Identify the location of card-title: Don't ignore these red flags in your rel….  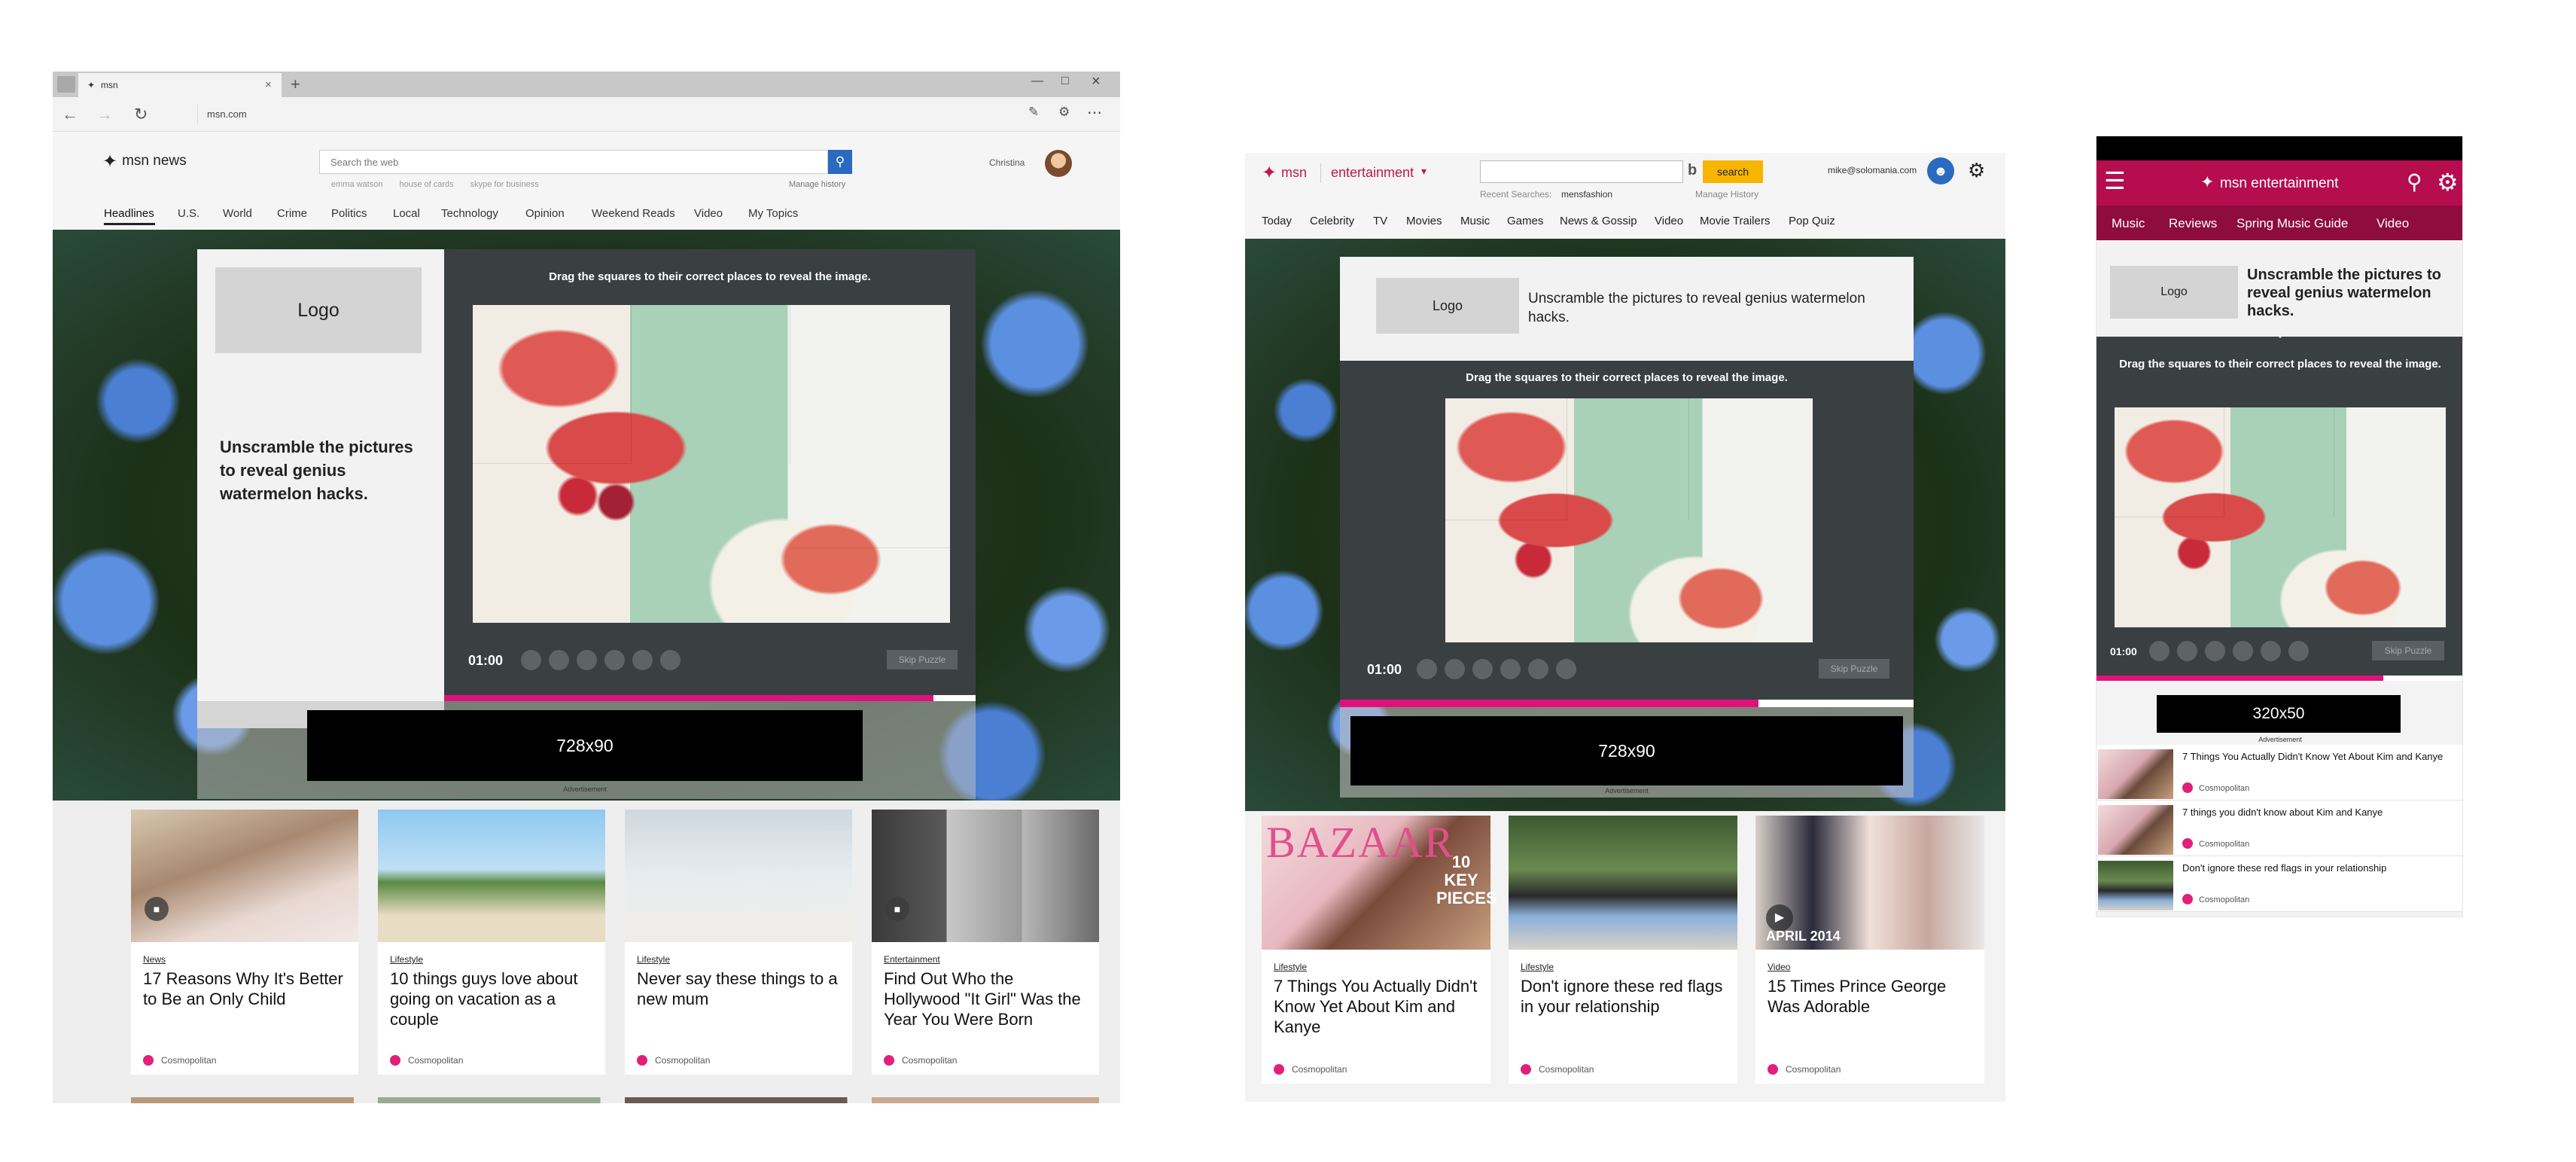
(1625, 997).